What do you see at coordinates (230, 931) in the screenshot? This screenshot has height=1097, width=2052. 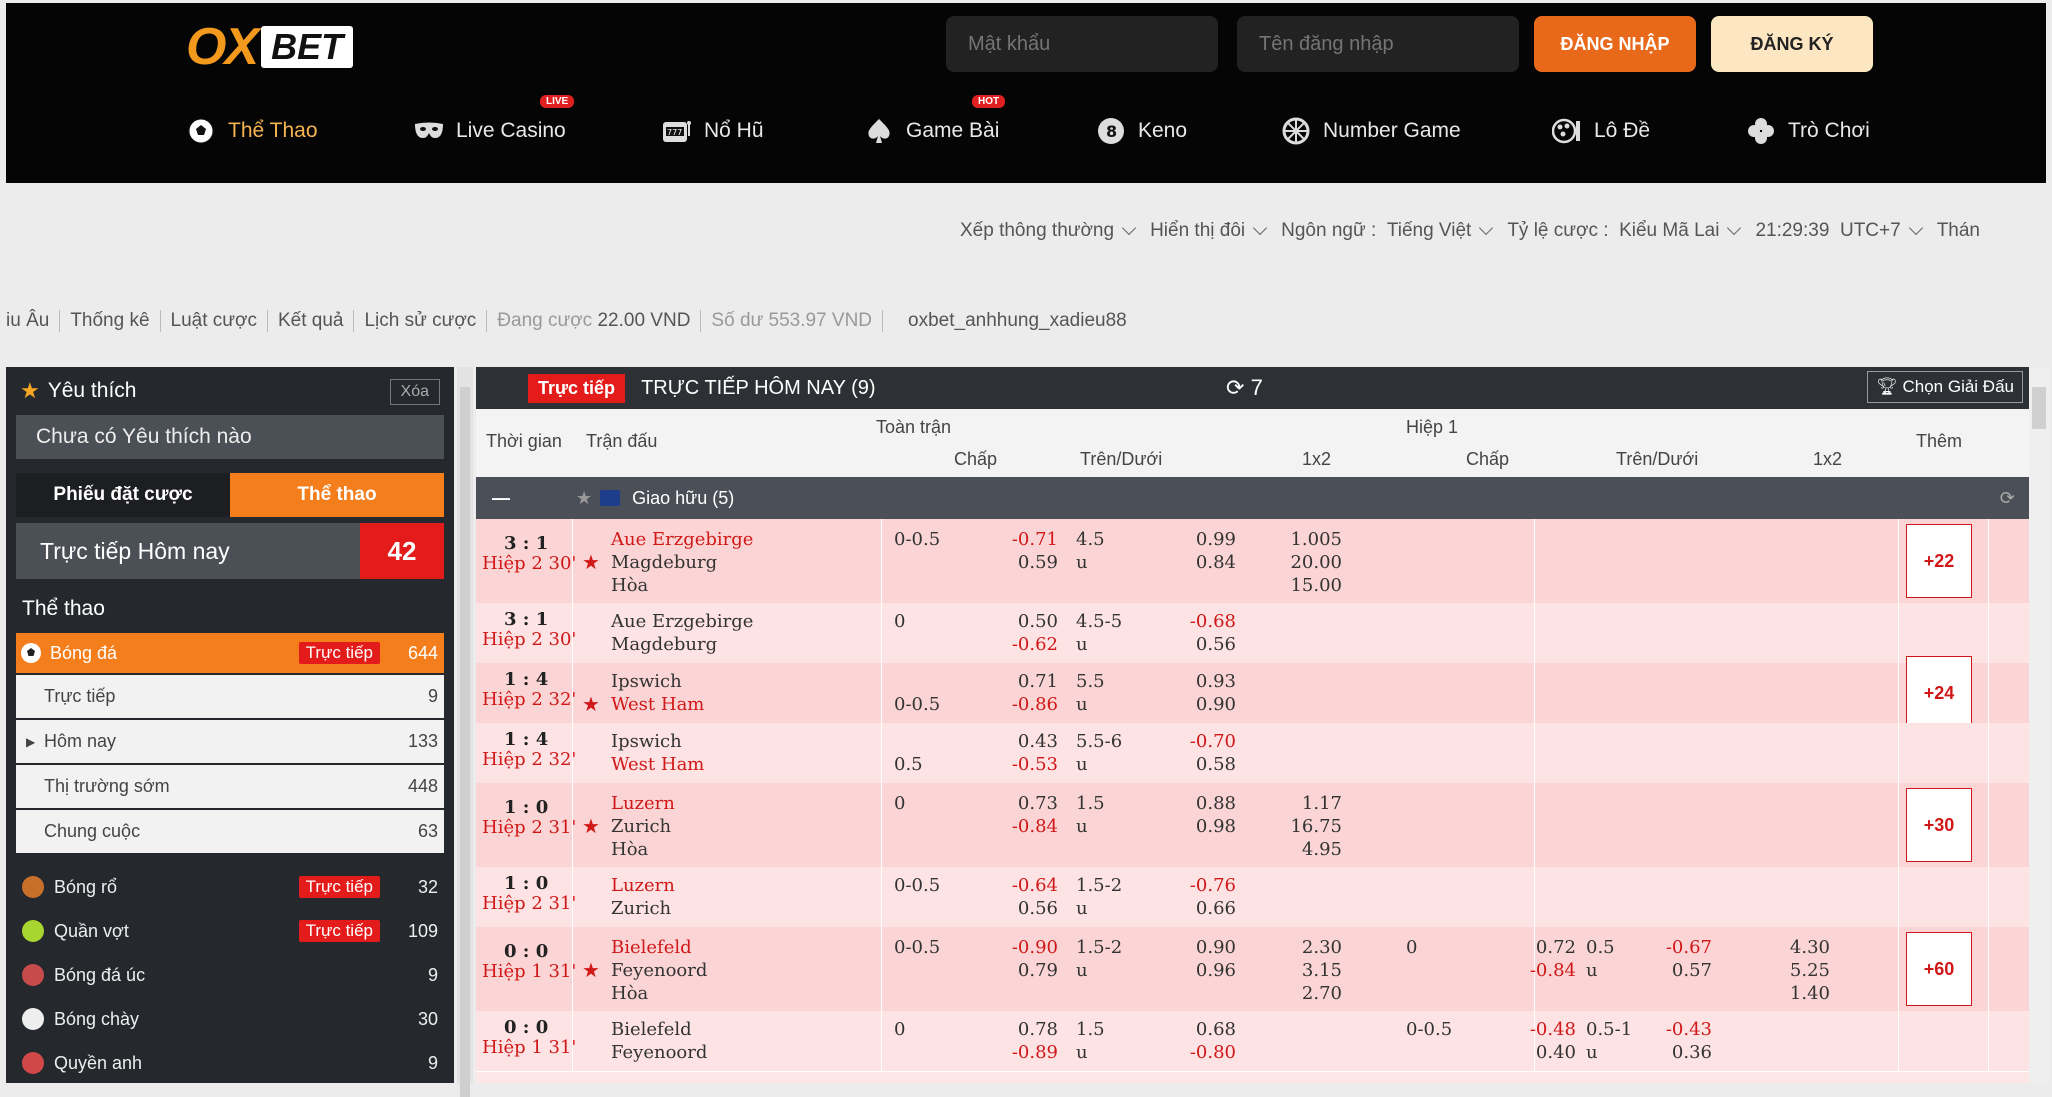 I see `sidebar-item-sport: Quần vợt Trực tiếp 109` at bounding box center [230, 931].